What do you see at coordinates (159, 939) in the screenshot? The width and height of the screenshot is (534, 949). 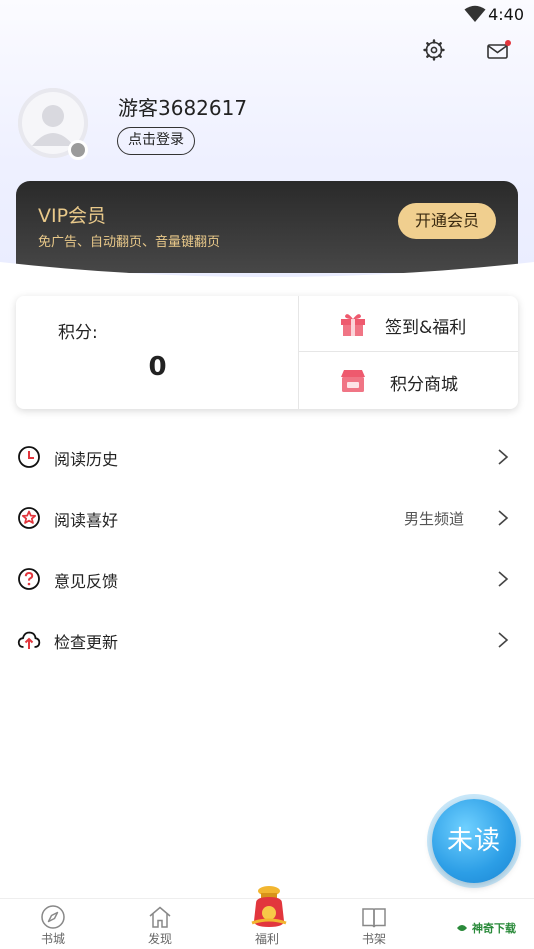 I see `nav-label: 发现` at bounding box center [159, 939].